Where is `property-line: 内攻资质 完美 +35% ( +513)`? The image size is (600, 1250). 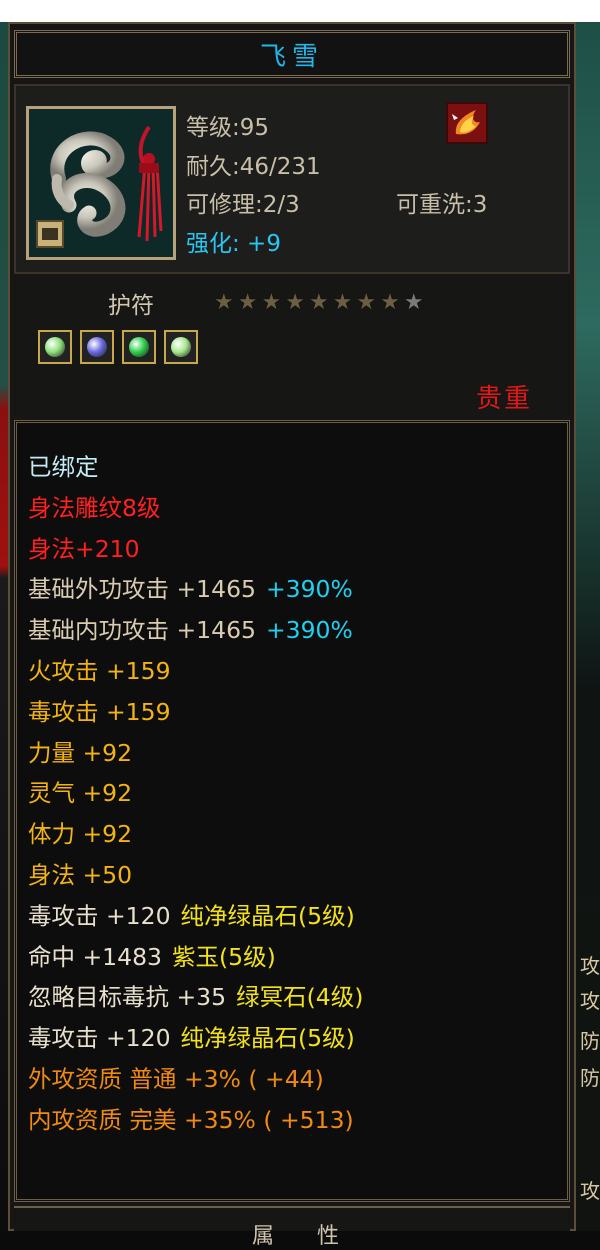 property-line: 内攻资质 完美 +35% ( +513) is located at coordinates (191, 1118).